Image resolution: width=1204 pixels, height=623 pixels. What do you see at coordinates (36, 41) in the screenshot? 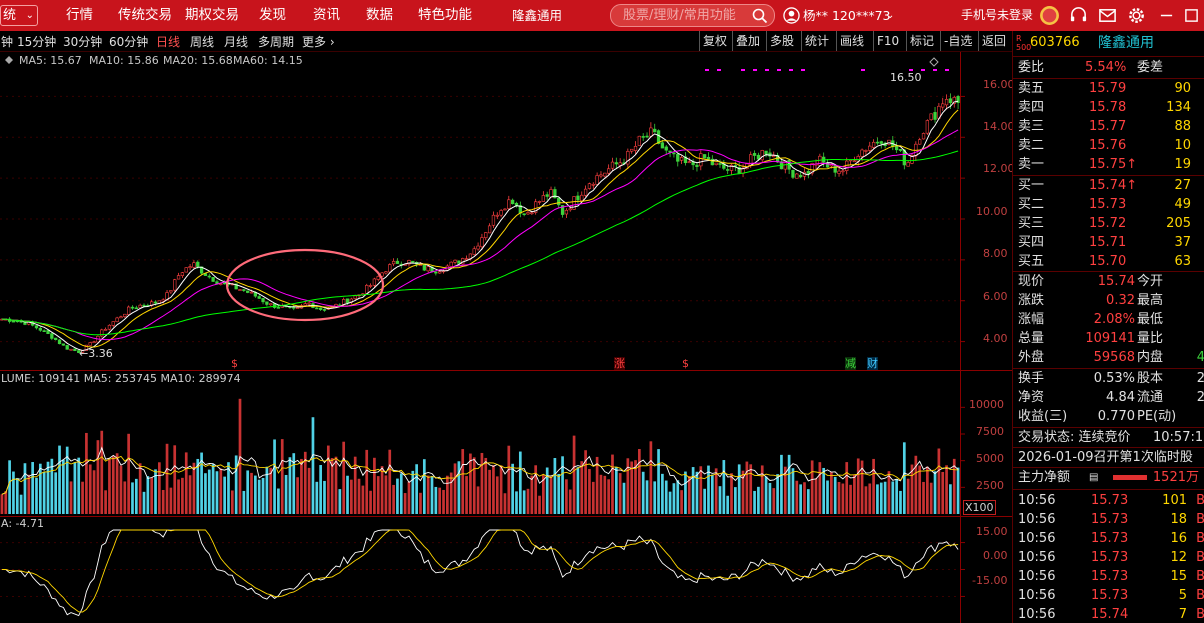
I see `period-15min: 15分钟` at bounding box center [36, 41].